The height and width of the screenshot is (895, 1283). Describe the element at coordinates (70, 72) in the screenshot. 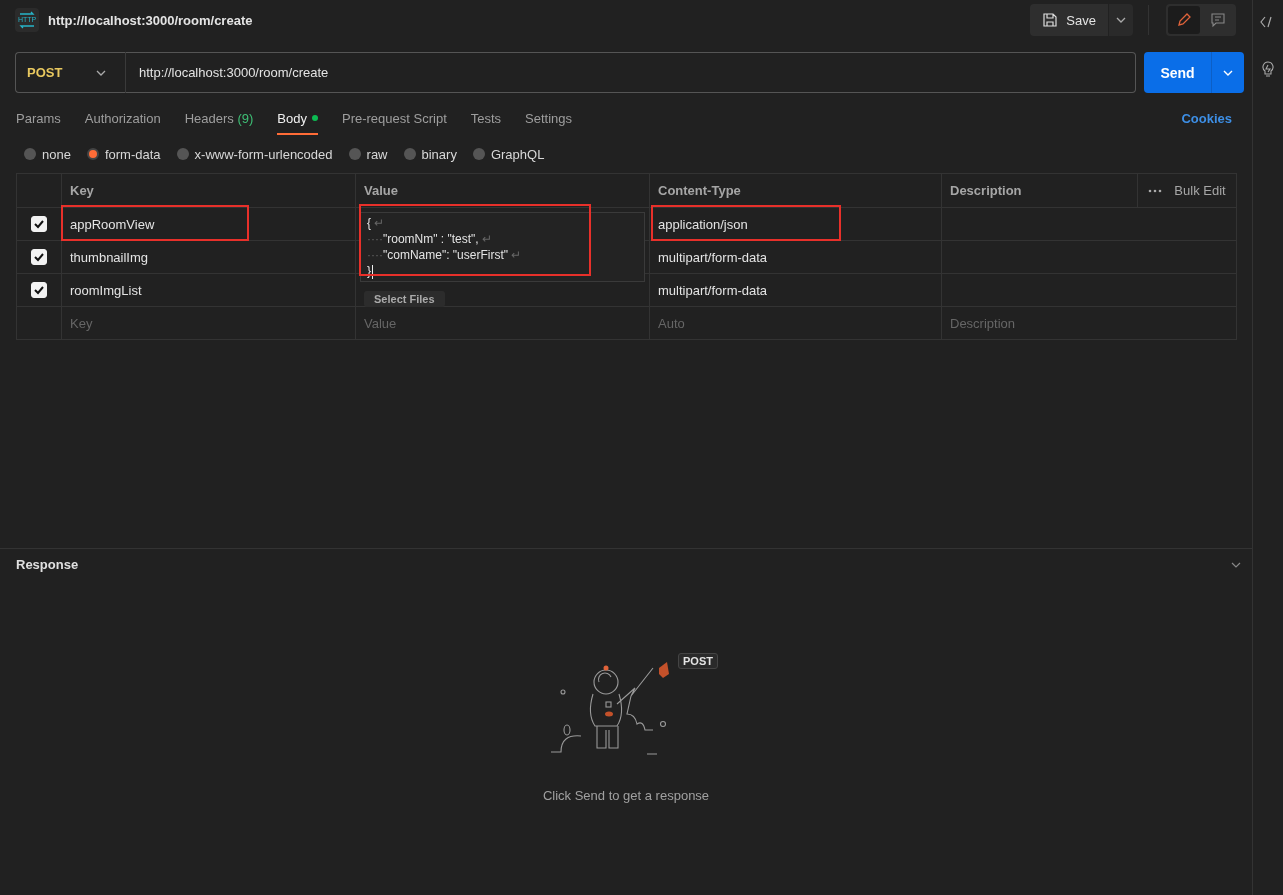

I see `method-select: POST` at that location.